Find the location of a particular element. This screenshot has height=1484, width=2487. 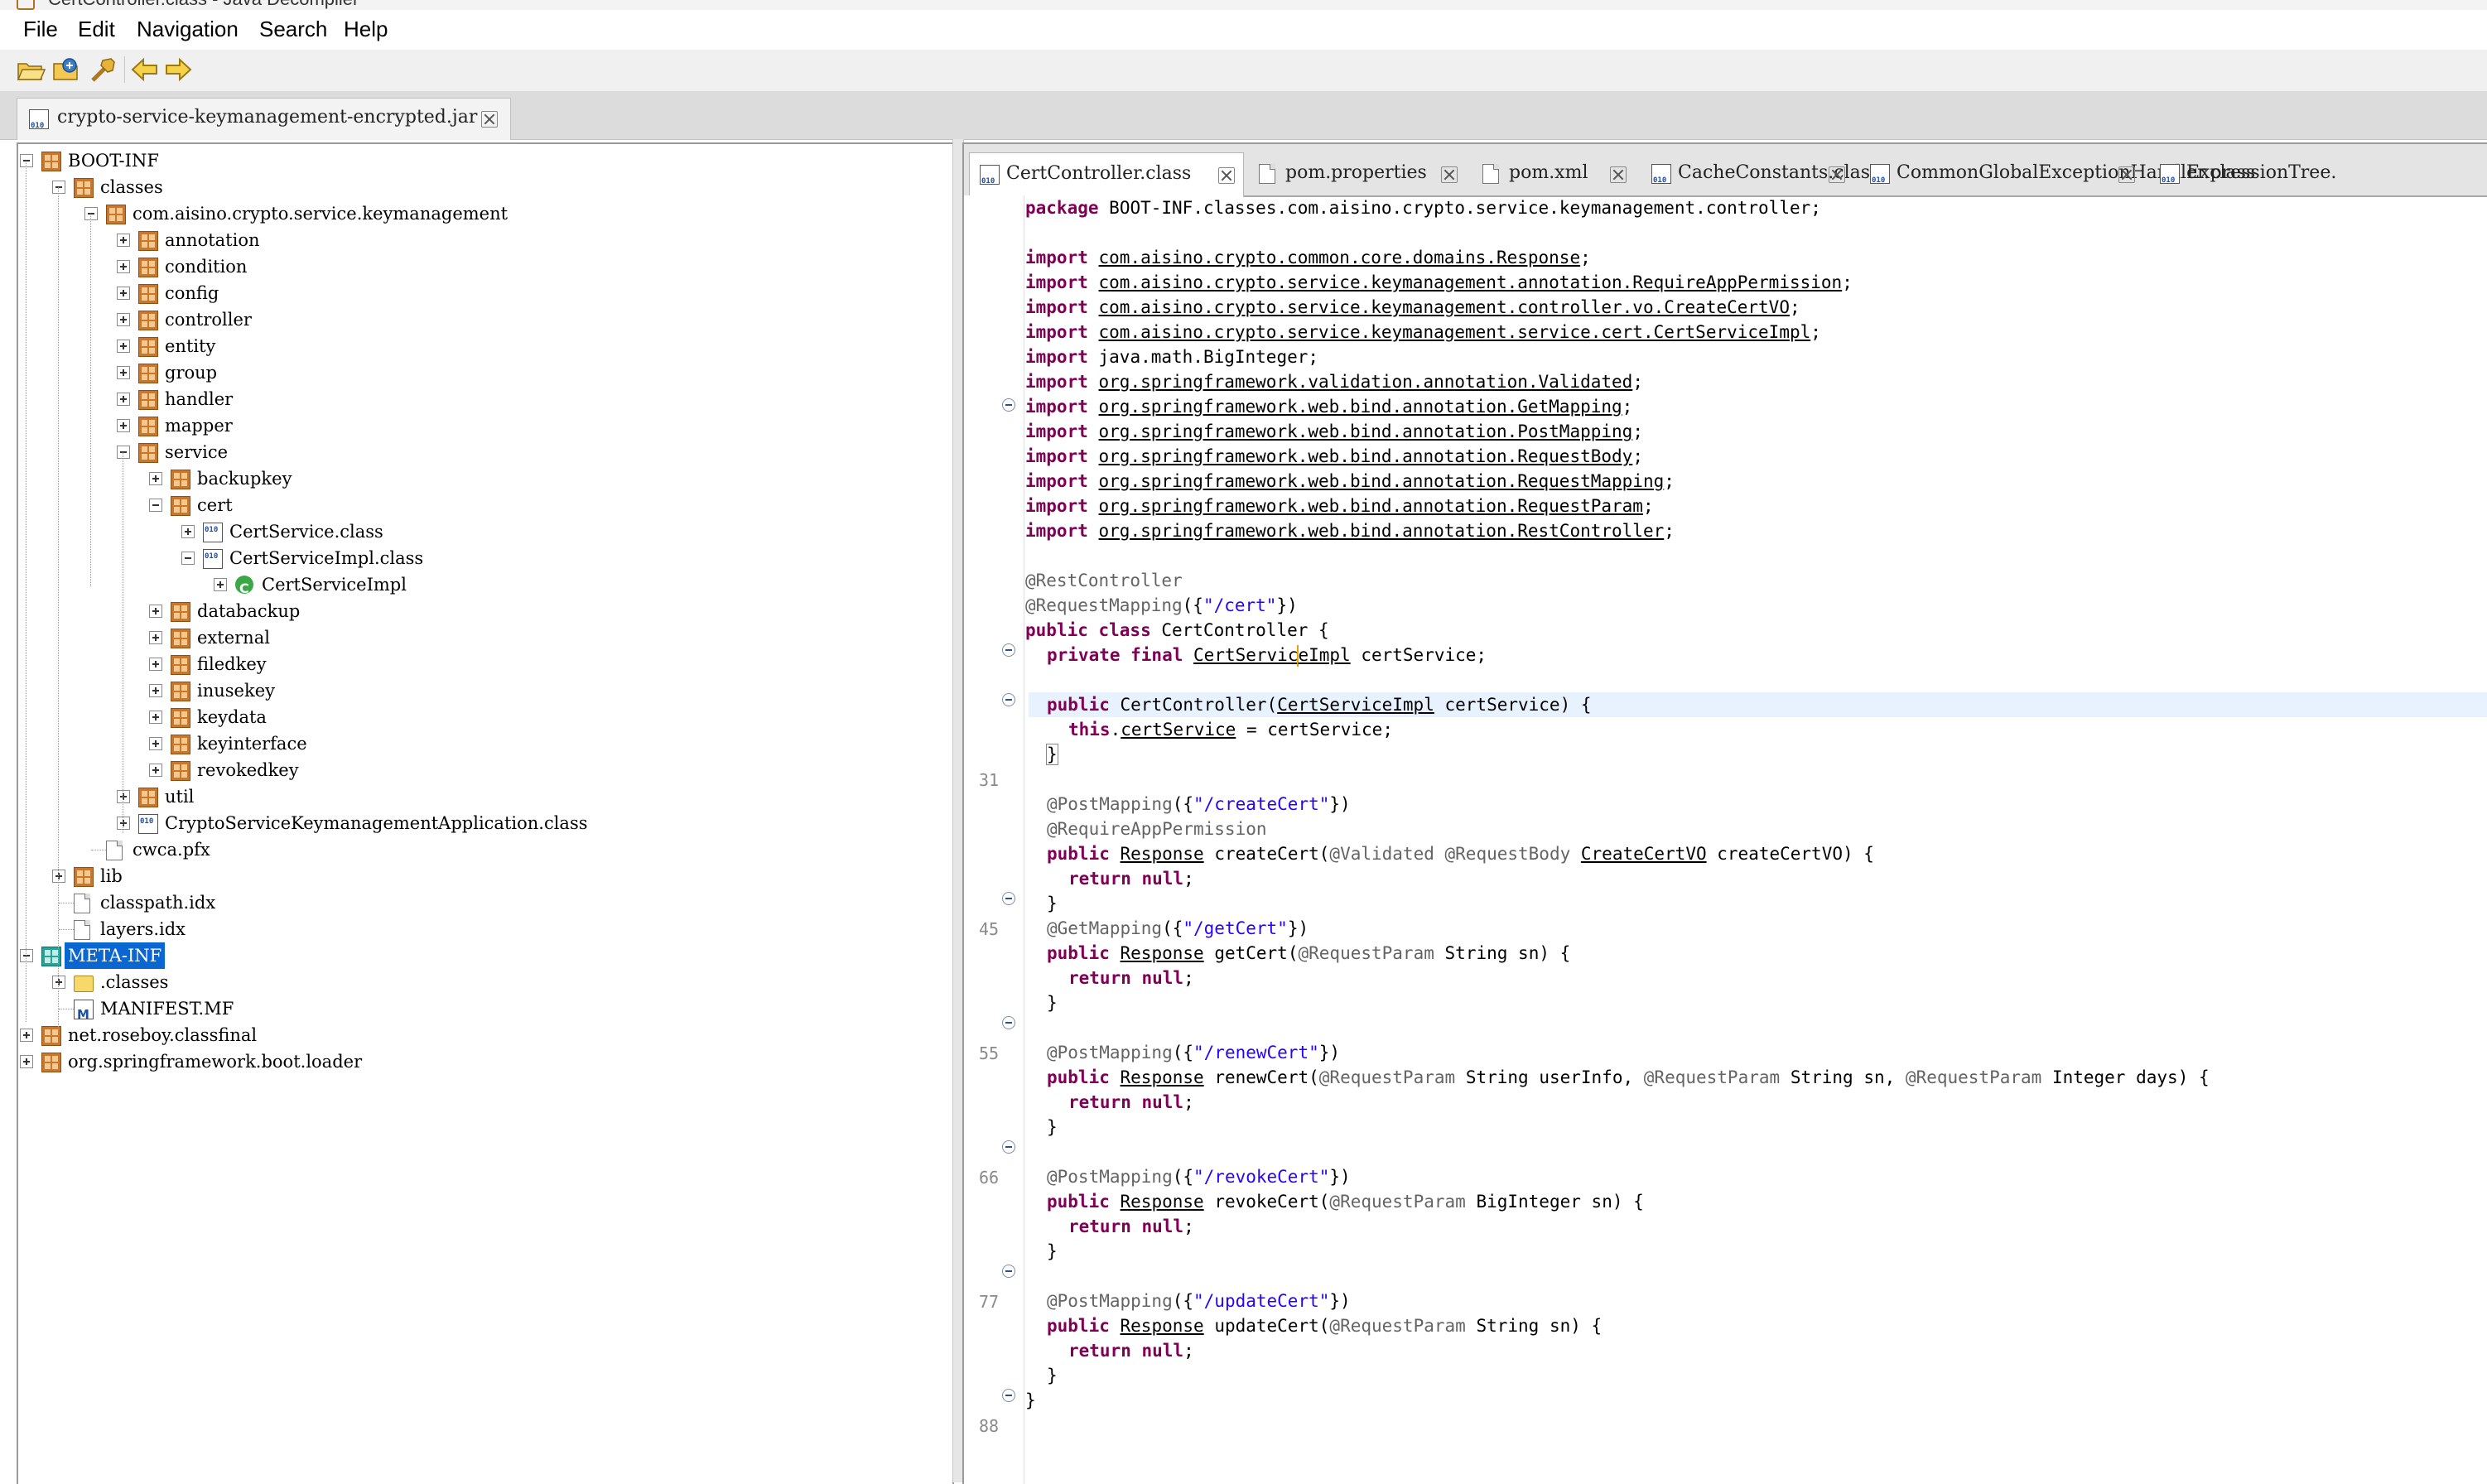

tree-item: controller is located at coordinates (482, 319).